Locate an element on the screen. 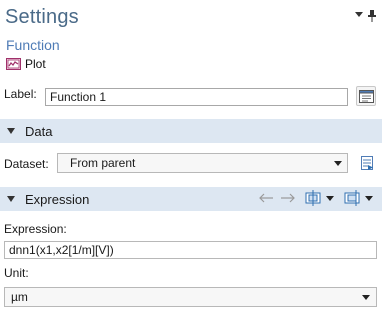  replace-expression-icon is located at coordinates (313, 198).